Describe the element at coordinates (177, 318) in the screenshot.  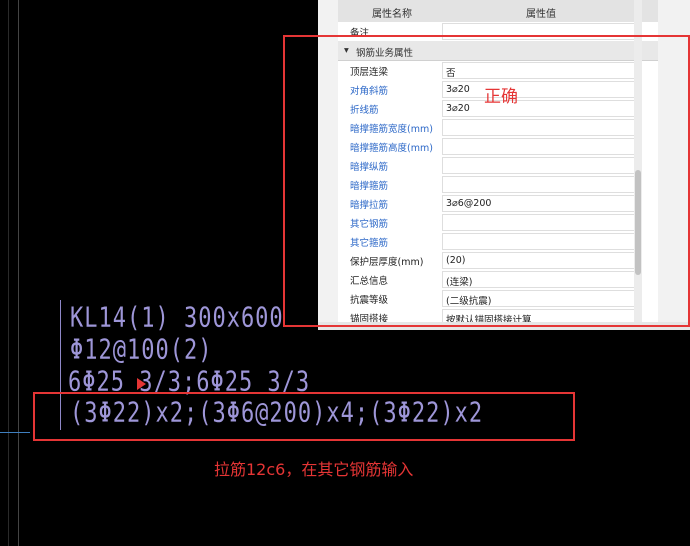
I see `cad-beam-label: KL14(1) 300x600` at that location.